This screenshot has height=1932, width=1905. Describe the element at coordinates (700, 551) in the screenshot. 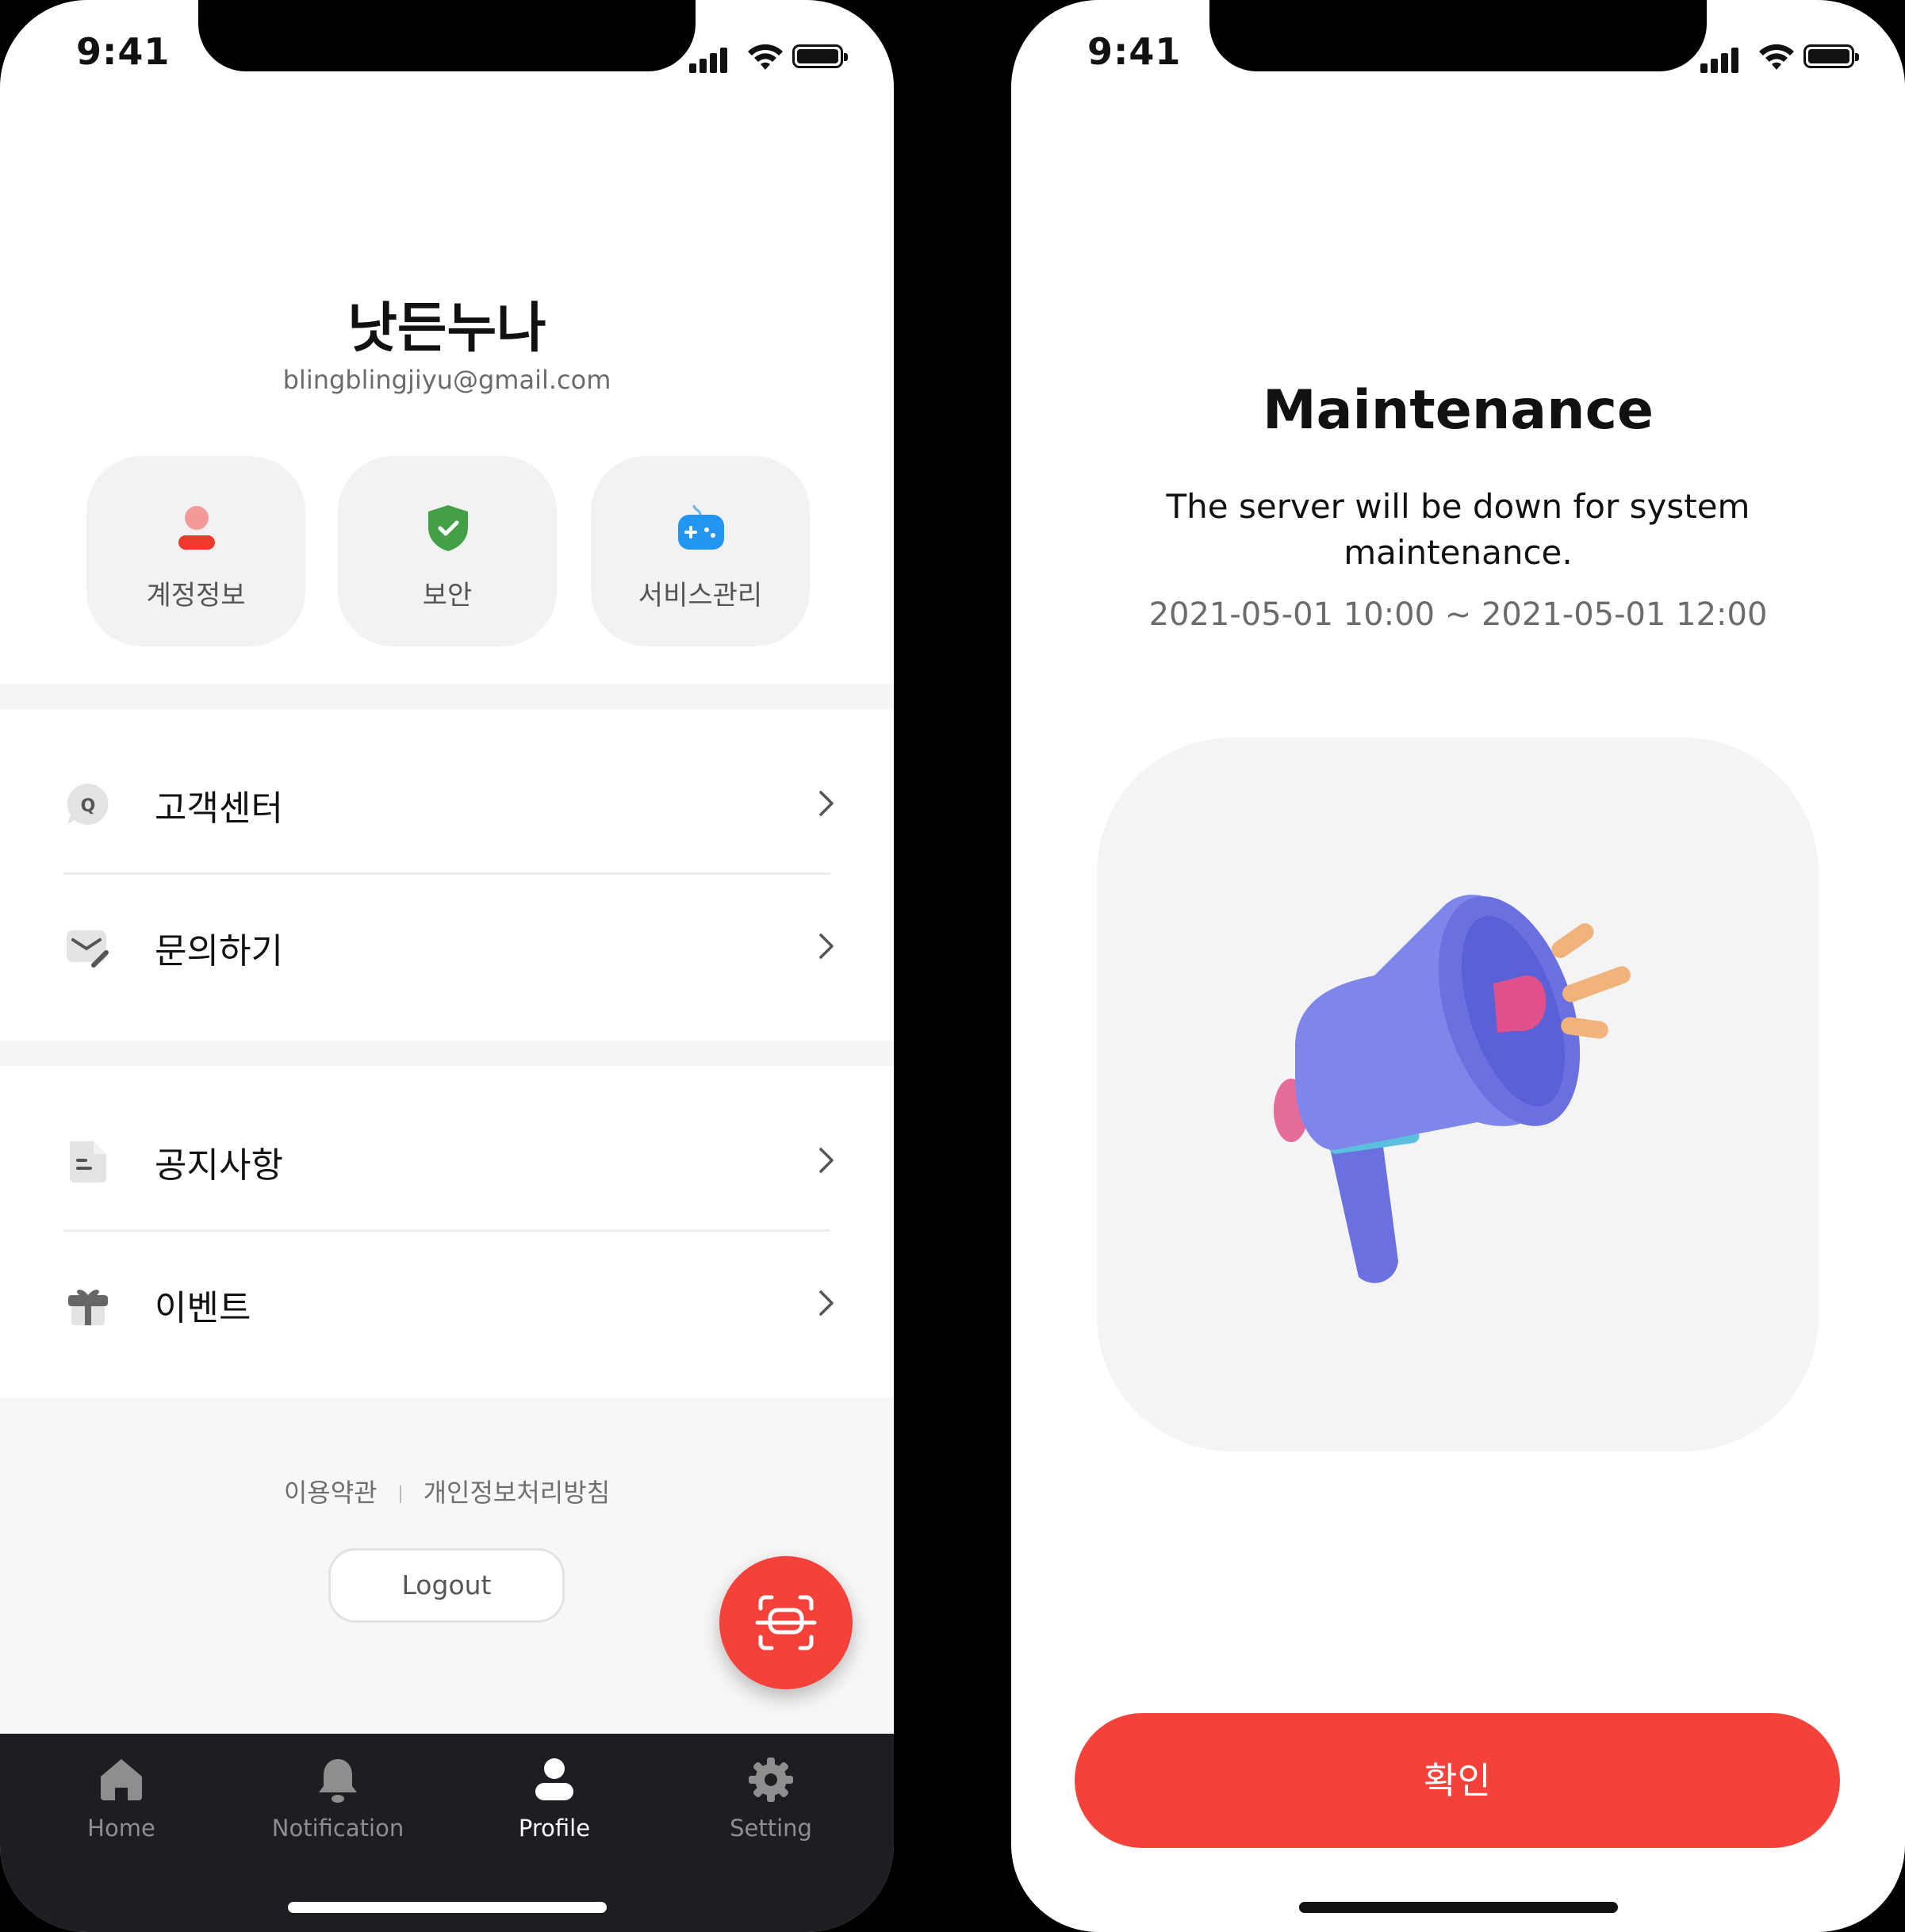

I see `service-management-button: 서비스관리` at that location.